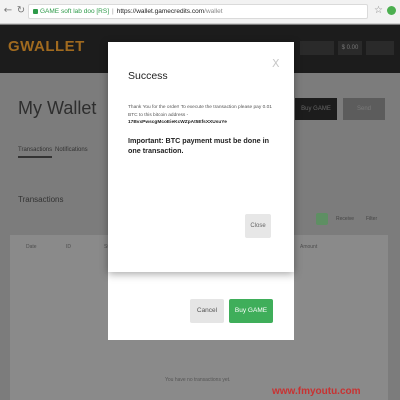  I want to click on extension-icon, so click(391, 10).